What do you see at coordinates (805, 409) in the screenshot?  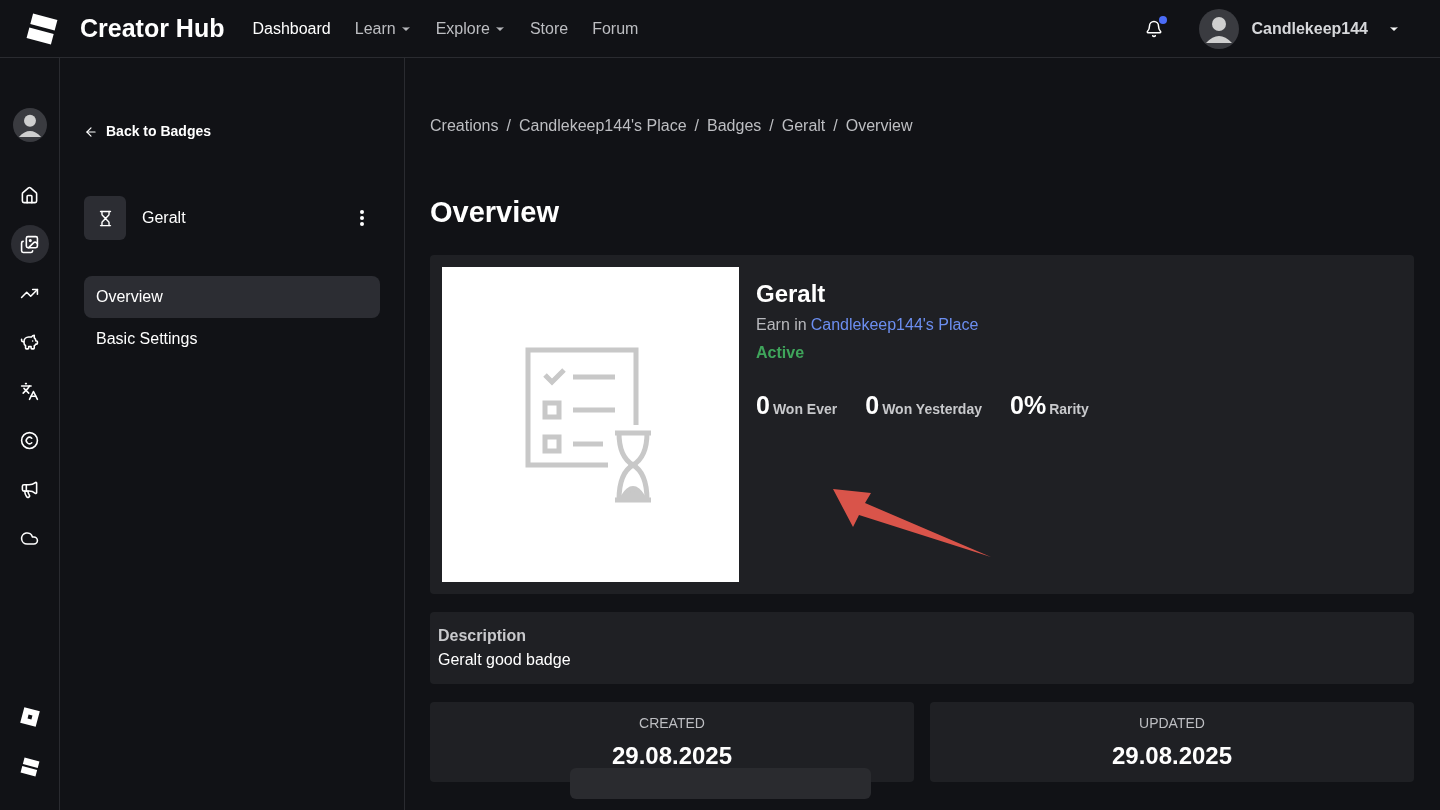 I see `stat-label: Won Ever` at bounding box center [805, 409].